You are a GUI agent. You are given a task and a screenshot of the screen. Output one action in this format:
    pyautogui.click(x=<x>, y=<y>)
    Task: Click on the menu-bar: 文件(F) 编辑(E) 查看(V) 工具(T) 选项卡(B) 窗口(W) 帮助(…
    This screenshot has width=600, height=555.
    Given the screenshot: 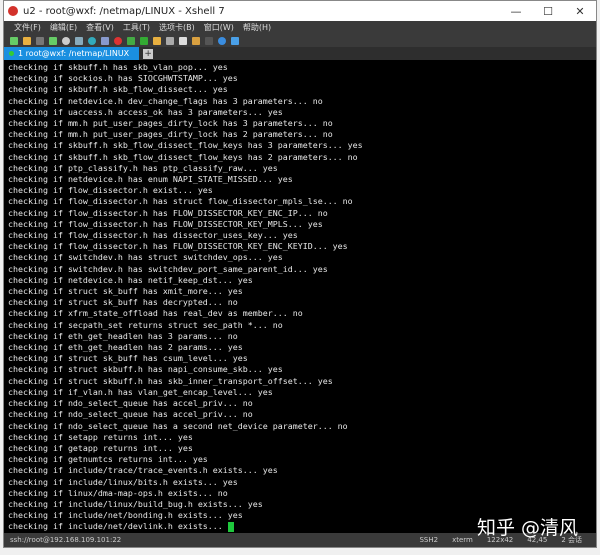 What is the action you would take?
    pyautogui.click(x=300, y=27)
    